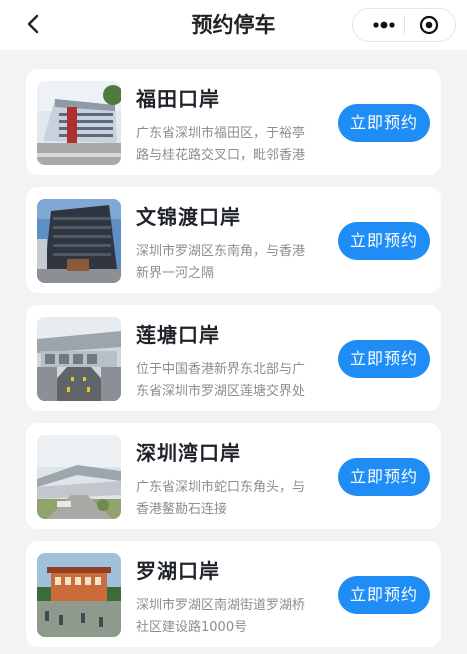 The image size is (467, 654). I want to click on port-name: 文锦渡口岸, so click(188, 217).